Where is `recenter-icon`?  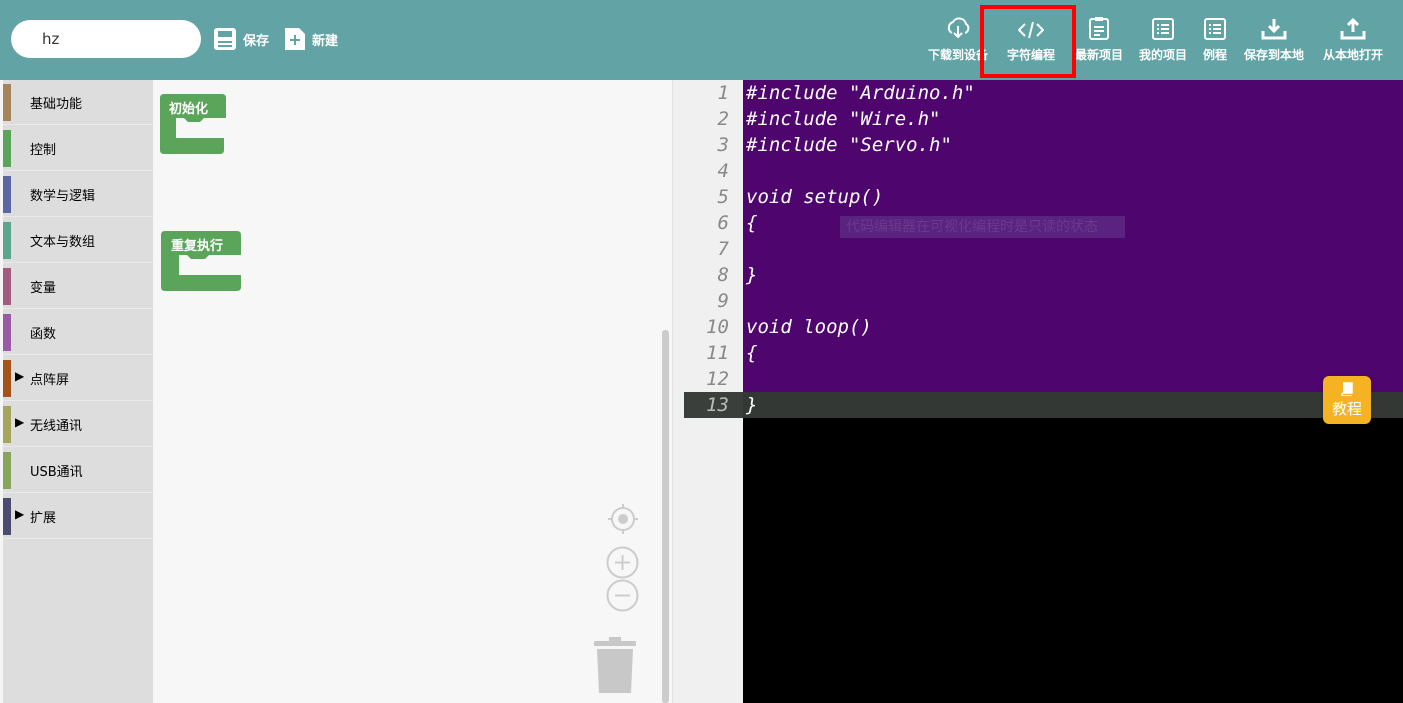
recenter-icon is located at coordinates (623, 521).